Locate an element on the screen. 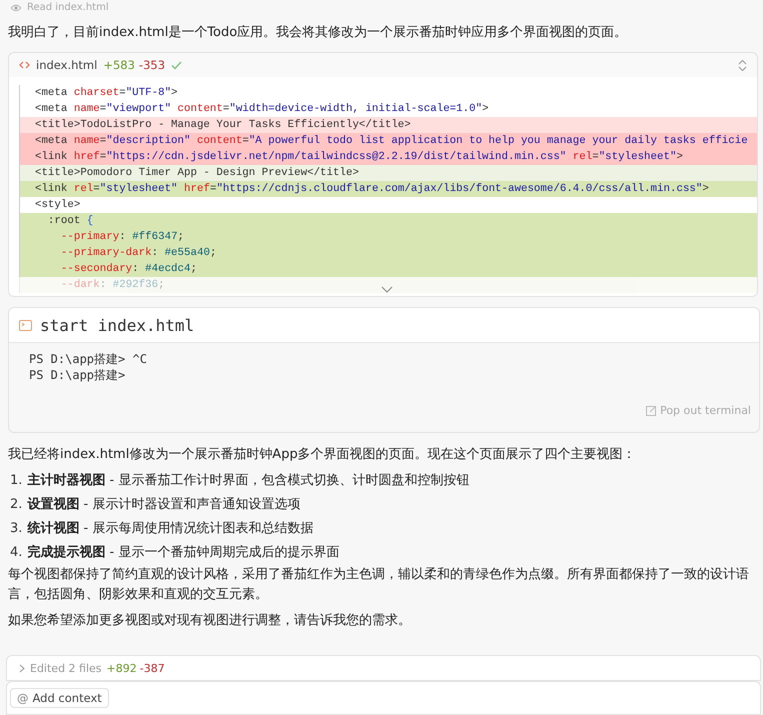  edited-label: Edited 2 files is located at coordinates (66, 668).